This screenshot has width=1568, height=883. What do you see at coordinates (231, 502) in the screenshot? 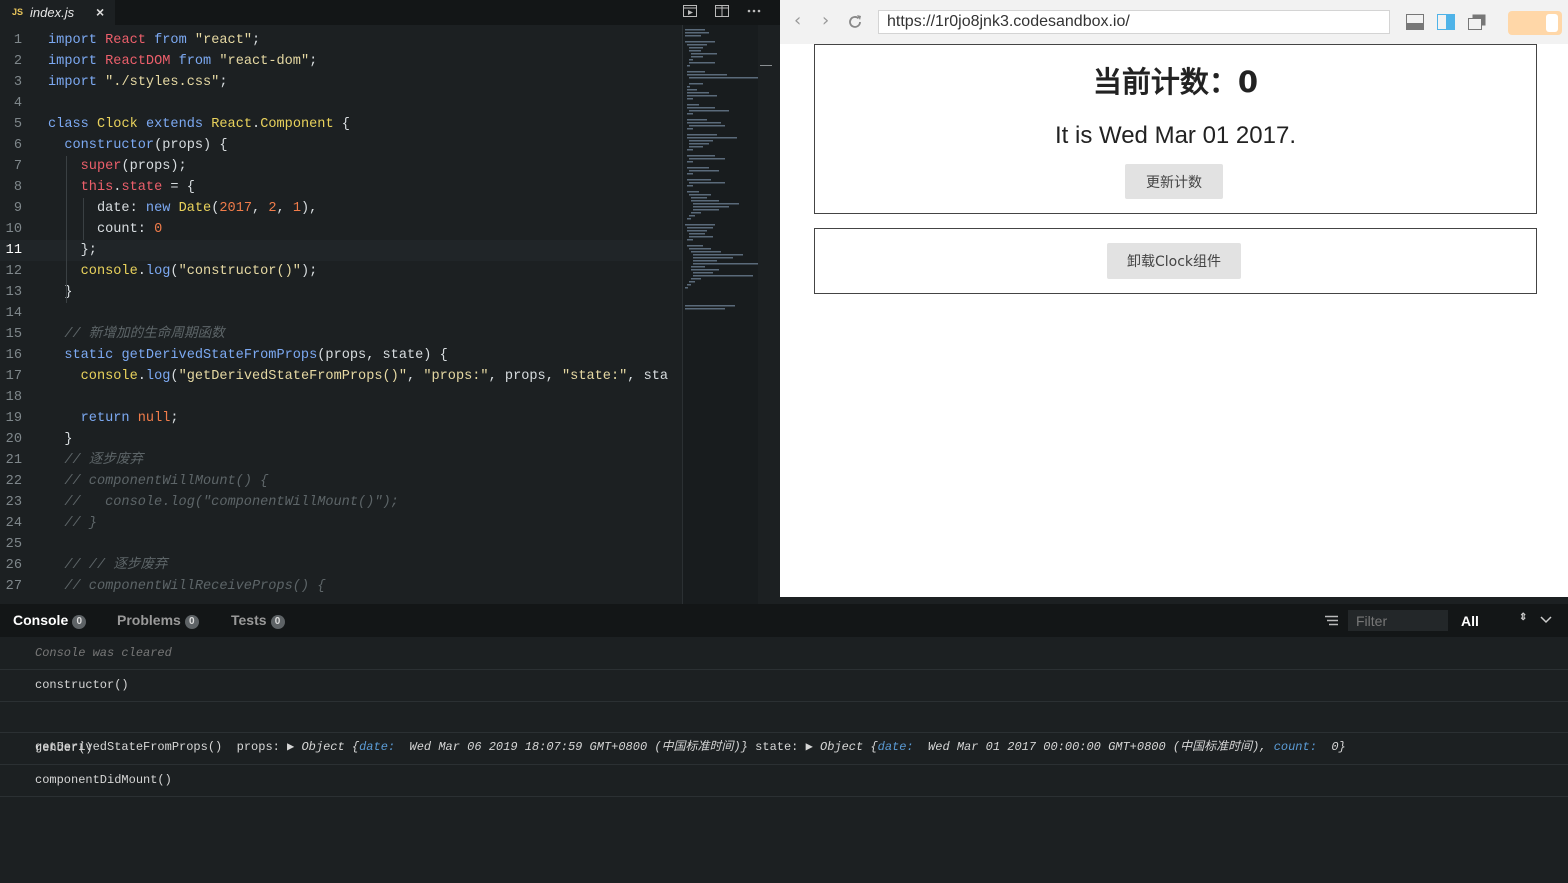
I see `code-text: // console.log("componentWillMount()");` at bounding box center [231, 502].